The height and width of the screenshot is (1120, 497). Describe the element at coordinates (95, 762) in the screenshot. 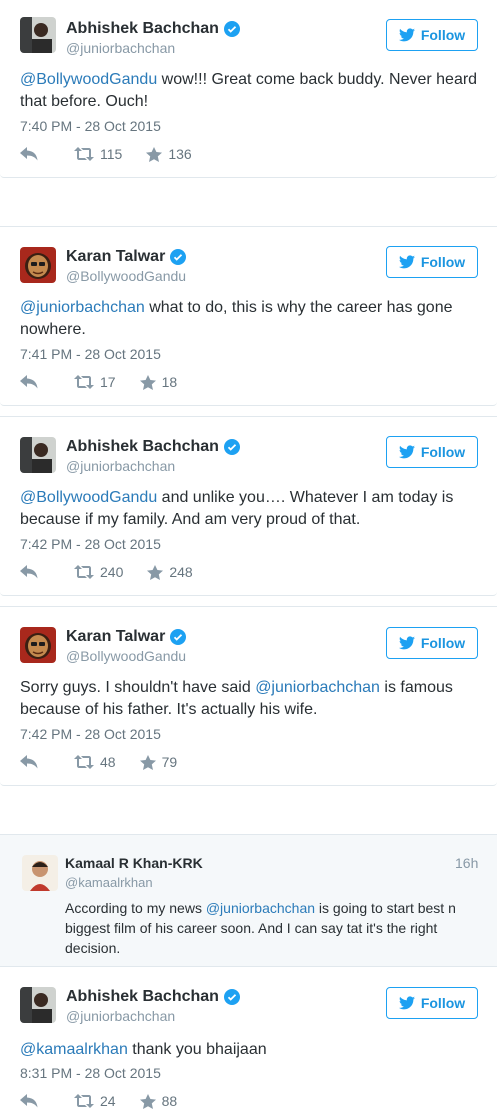

I see `retweet-button: 48` at that location.